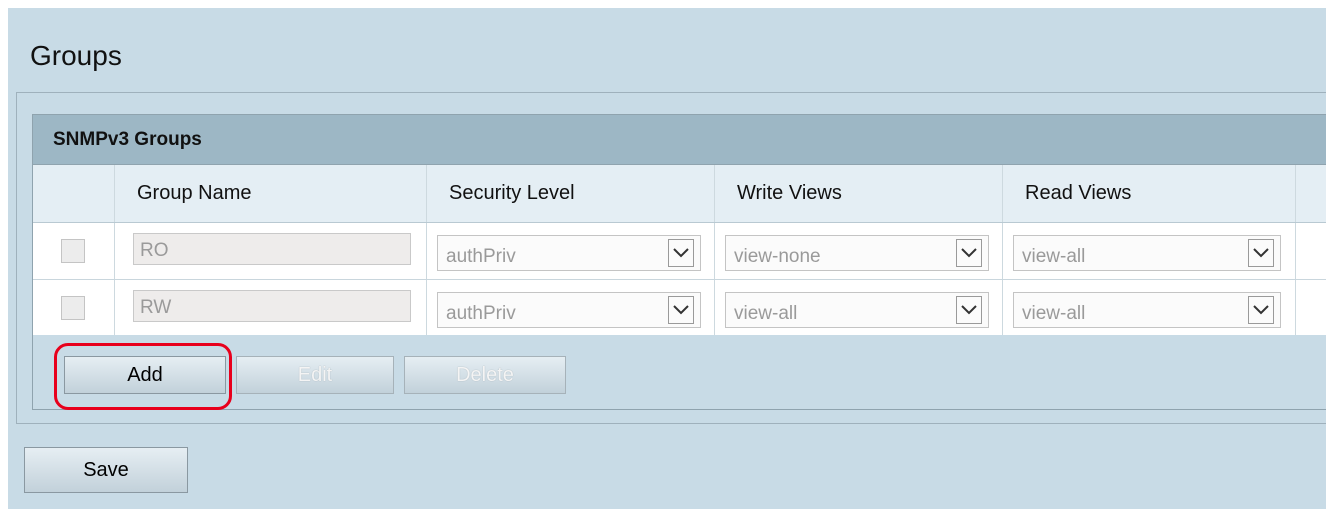 The width and height of the screenshot is (1326, 509). I want to click on table-row: RO authPriv view-none view-all, so click(679, 251).